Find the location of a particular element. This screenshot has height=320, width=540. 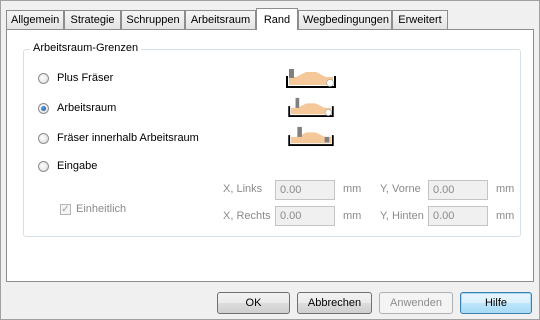

apply-button: Anwenden is located at coordinates (416, 303).